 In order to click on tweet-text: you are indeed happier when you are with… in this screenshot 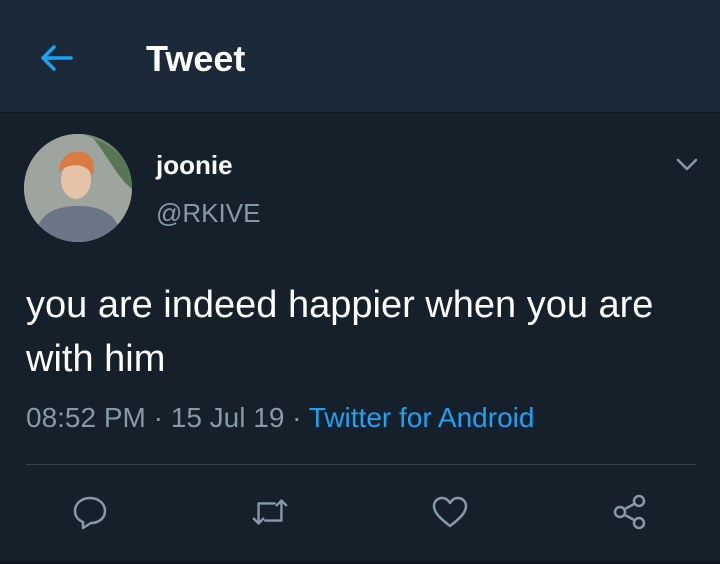, I will do `click(340, 332)`.